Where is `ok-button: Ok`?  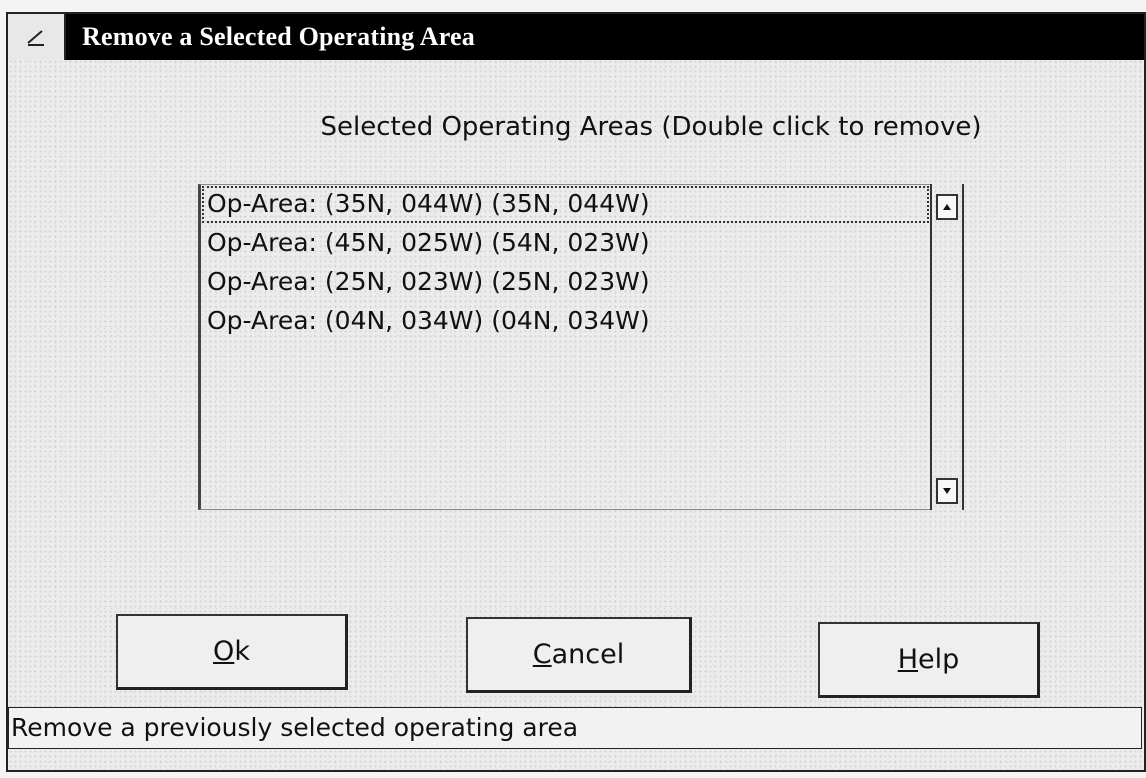
ok-button: Ok is located at coordinates (232, 652).